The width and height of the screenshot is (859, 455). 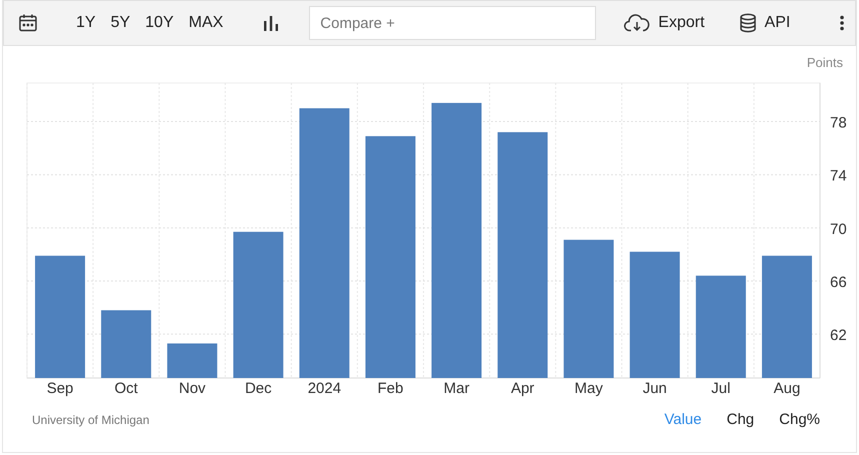 What do you see at coordinates (838, 176) in the screenshot?
I see `axis-tick-label: 74` at bounding box center [838, 176].